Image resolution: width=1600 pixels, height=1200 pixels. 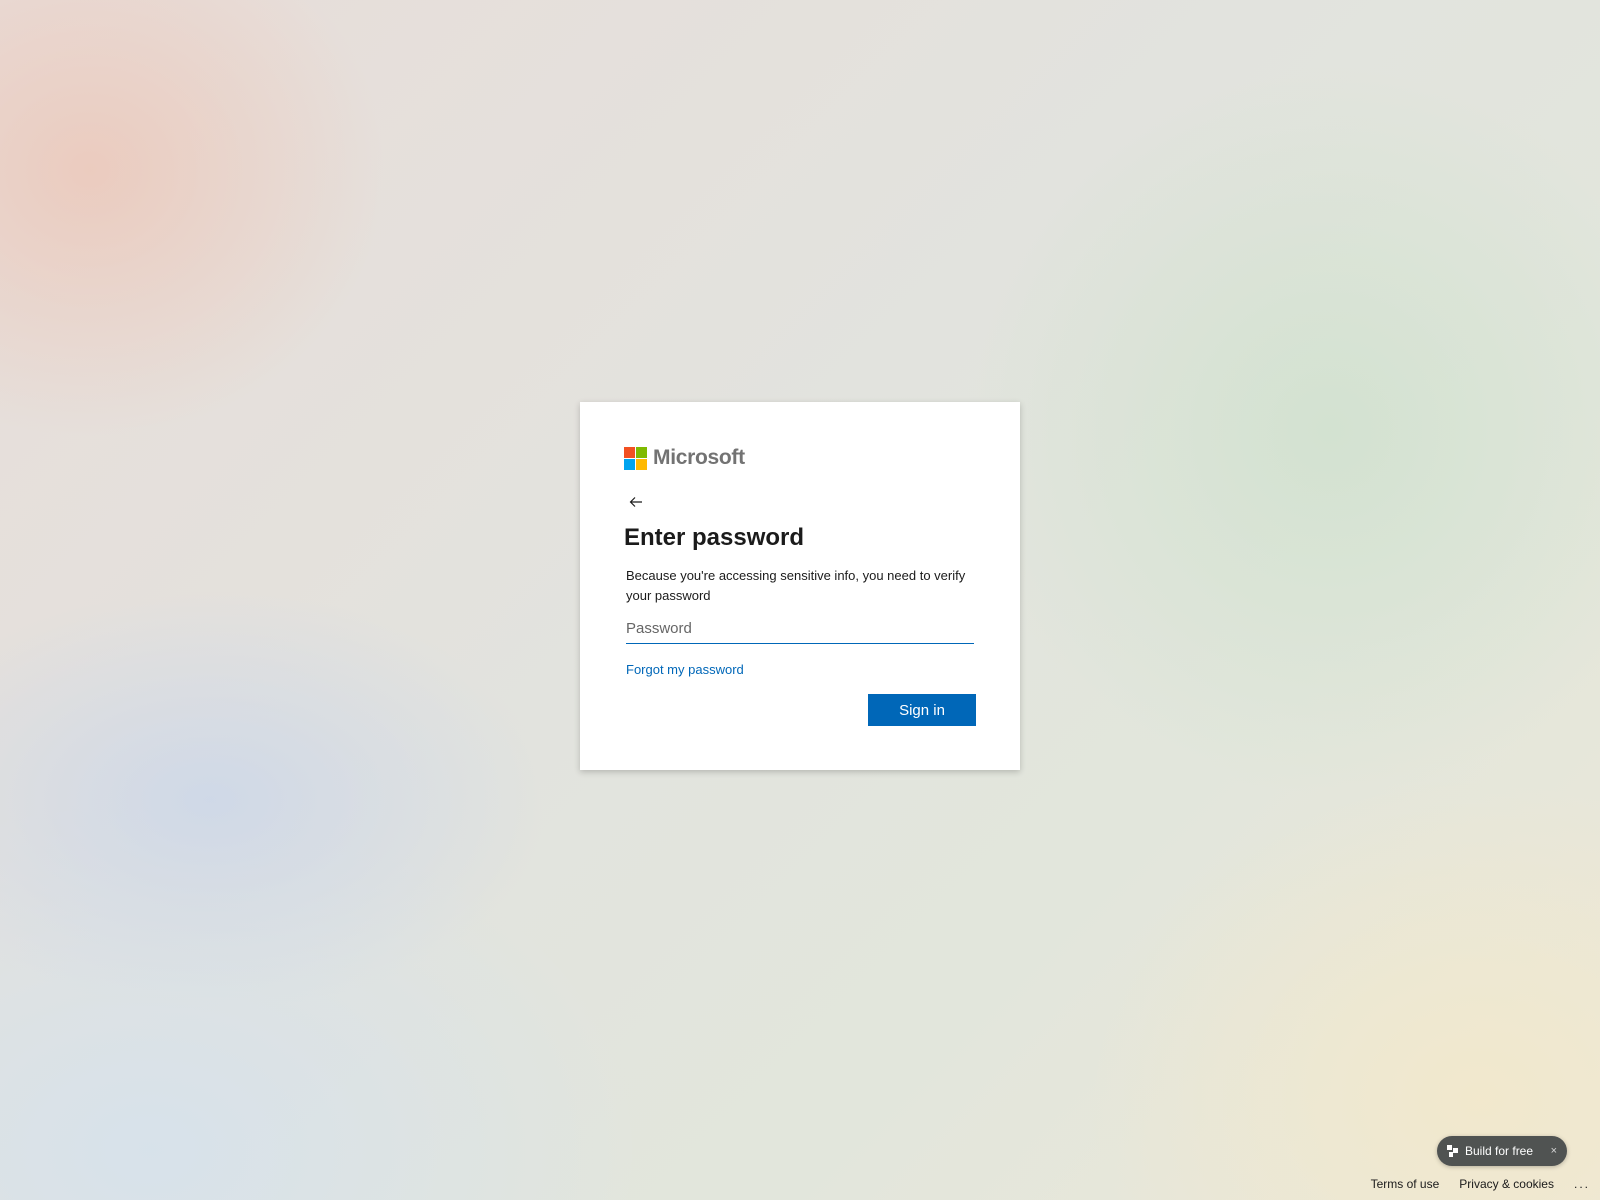 I want to click on microsoft-logo-icon, so click(x=635, y=458).